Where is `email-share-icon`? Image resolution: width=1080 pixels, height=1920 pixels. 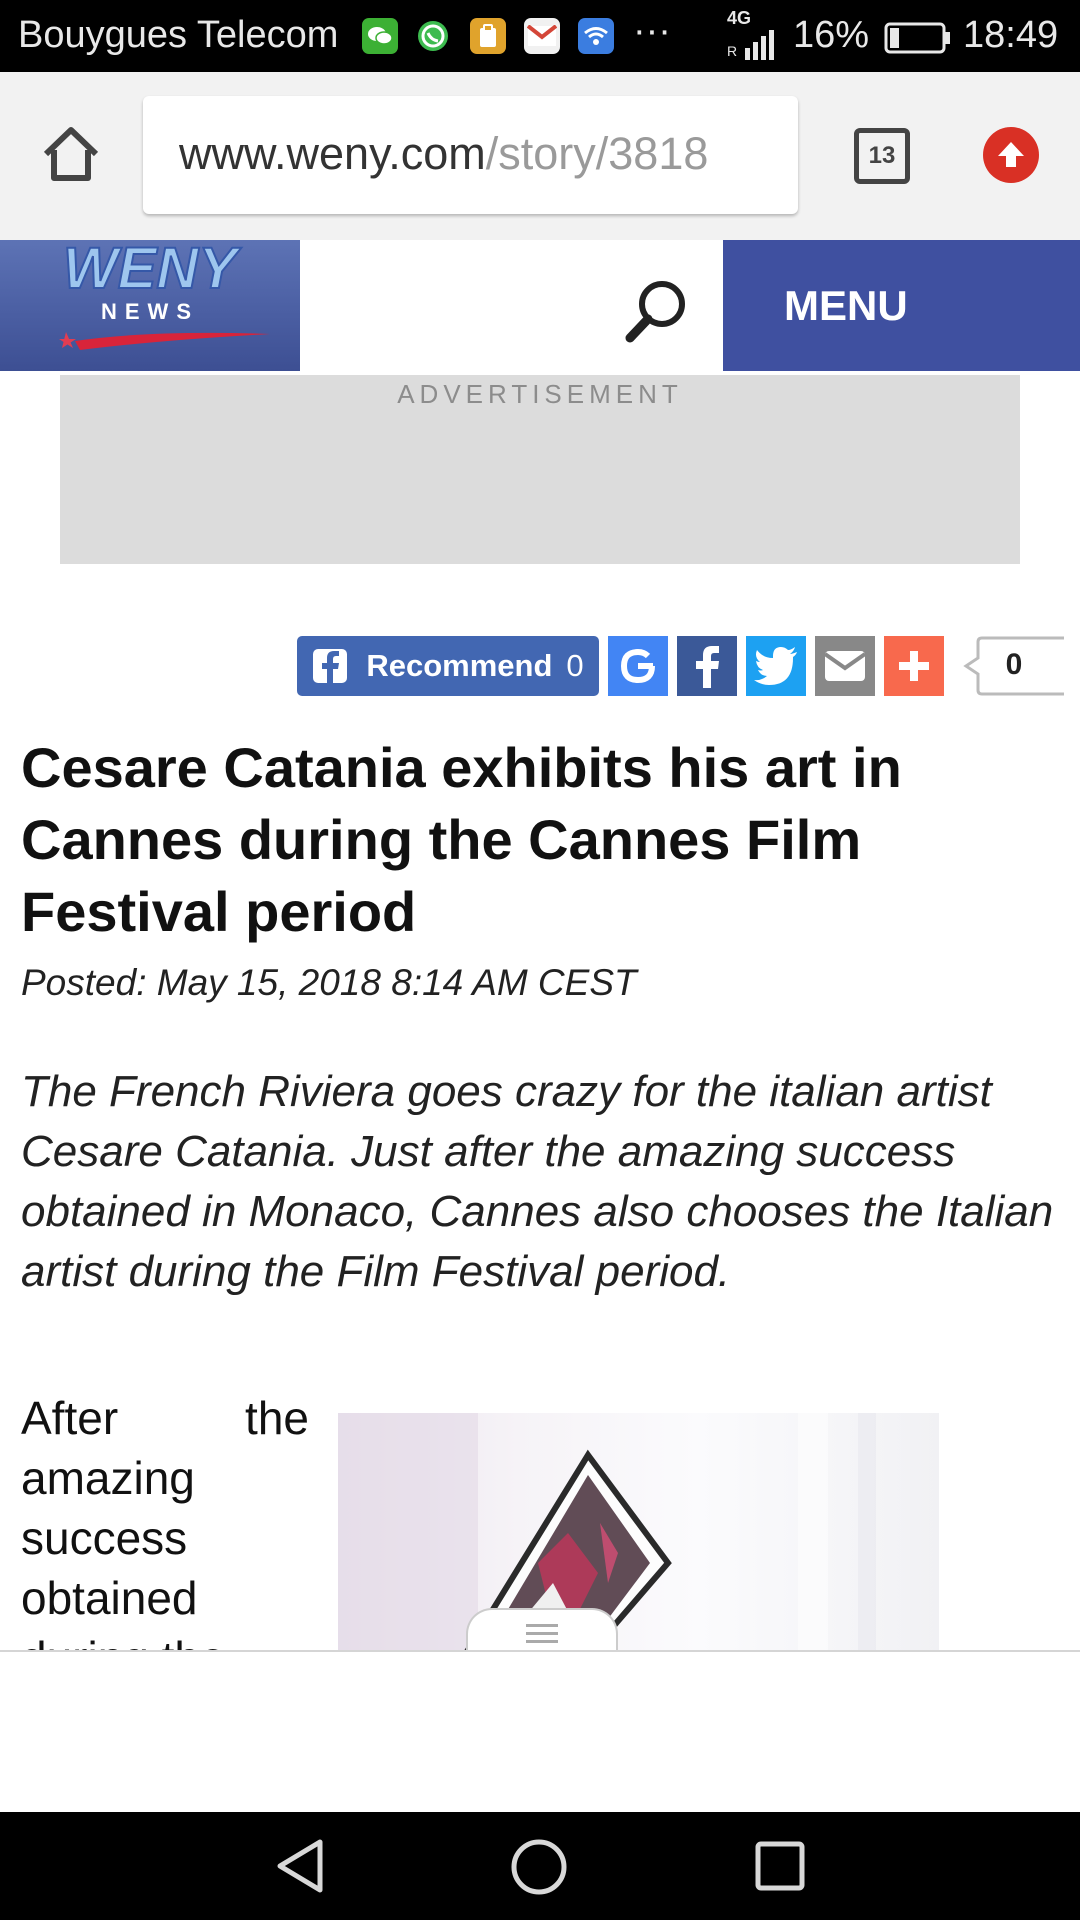
email-share-icon is located at coordinates (845, 666).